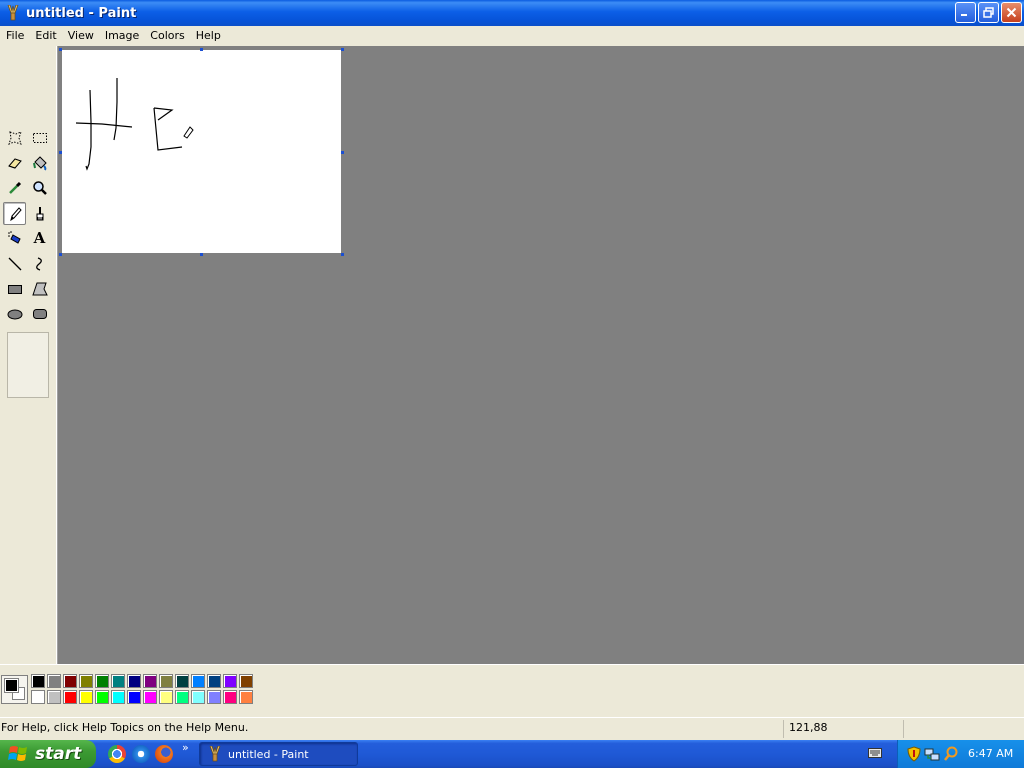  Describe the element at coordinates (166, 35) in the screenshot. I see `menu-colors: Colors` at that location.